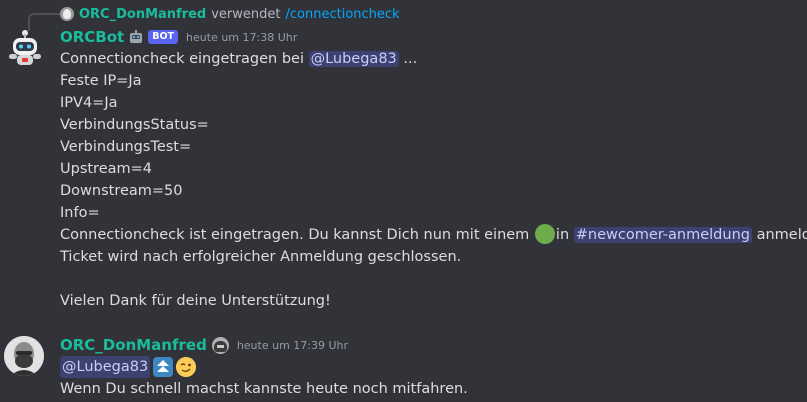  I want to click on reply-command: /connectioncheck, so click(343, 14).